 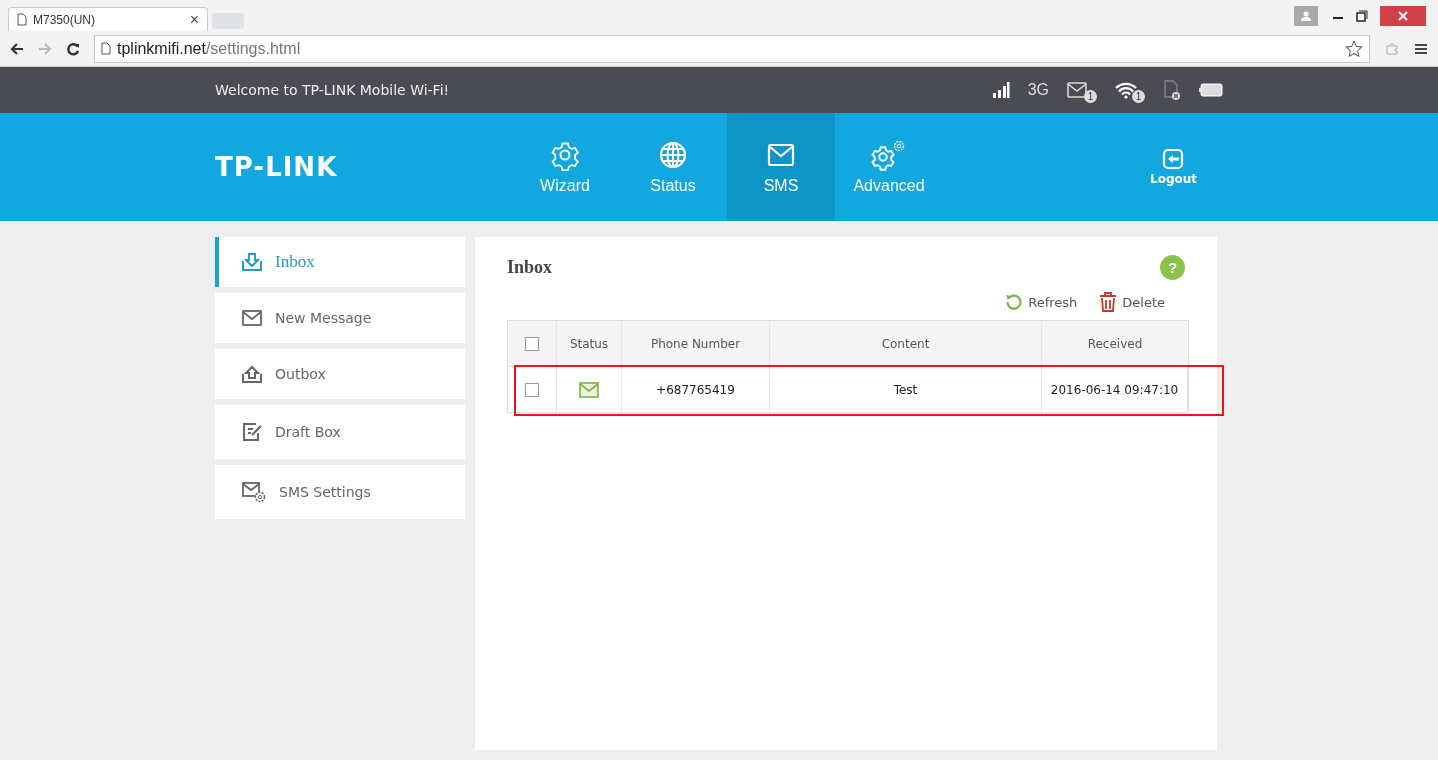 What do you see at coordinates (1041, 302) in the screenshot?
I see `refresh-button: Refresh` at bounding box center [1041, 302].